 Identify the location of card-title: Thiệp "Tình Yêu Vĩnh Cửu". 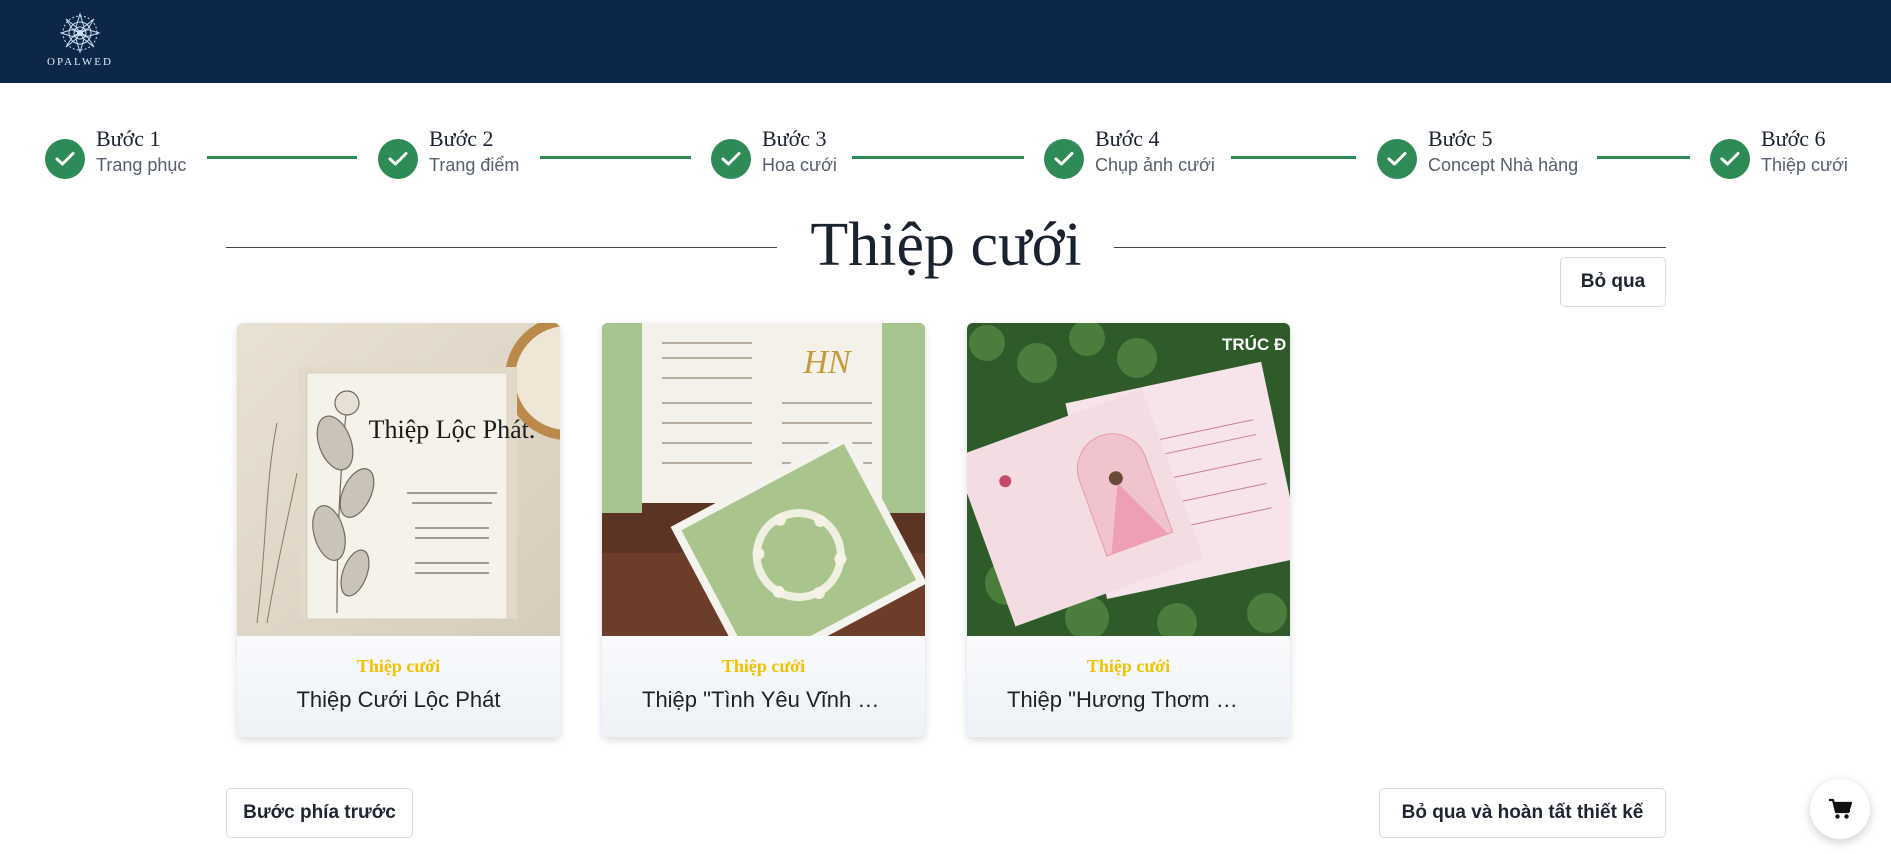
(763, 700).